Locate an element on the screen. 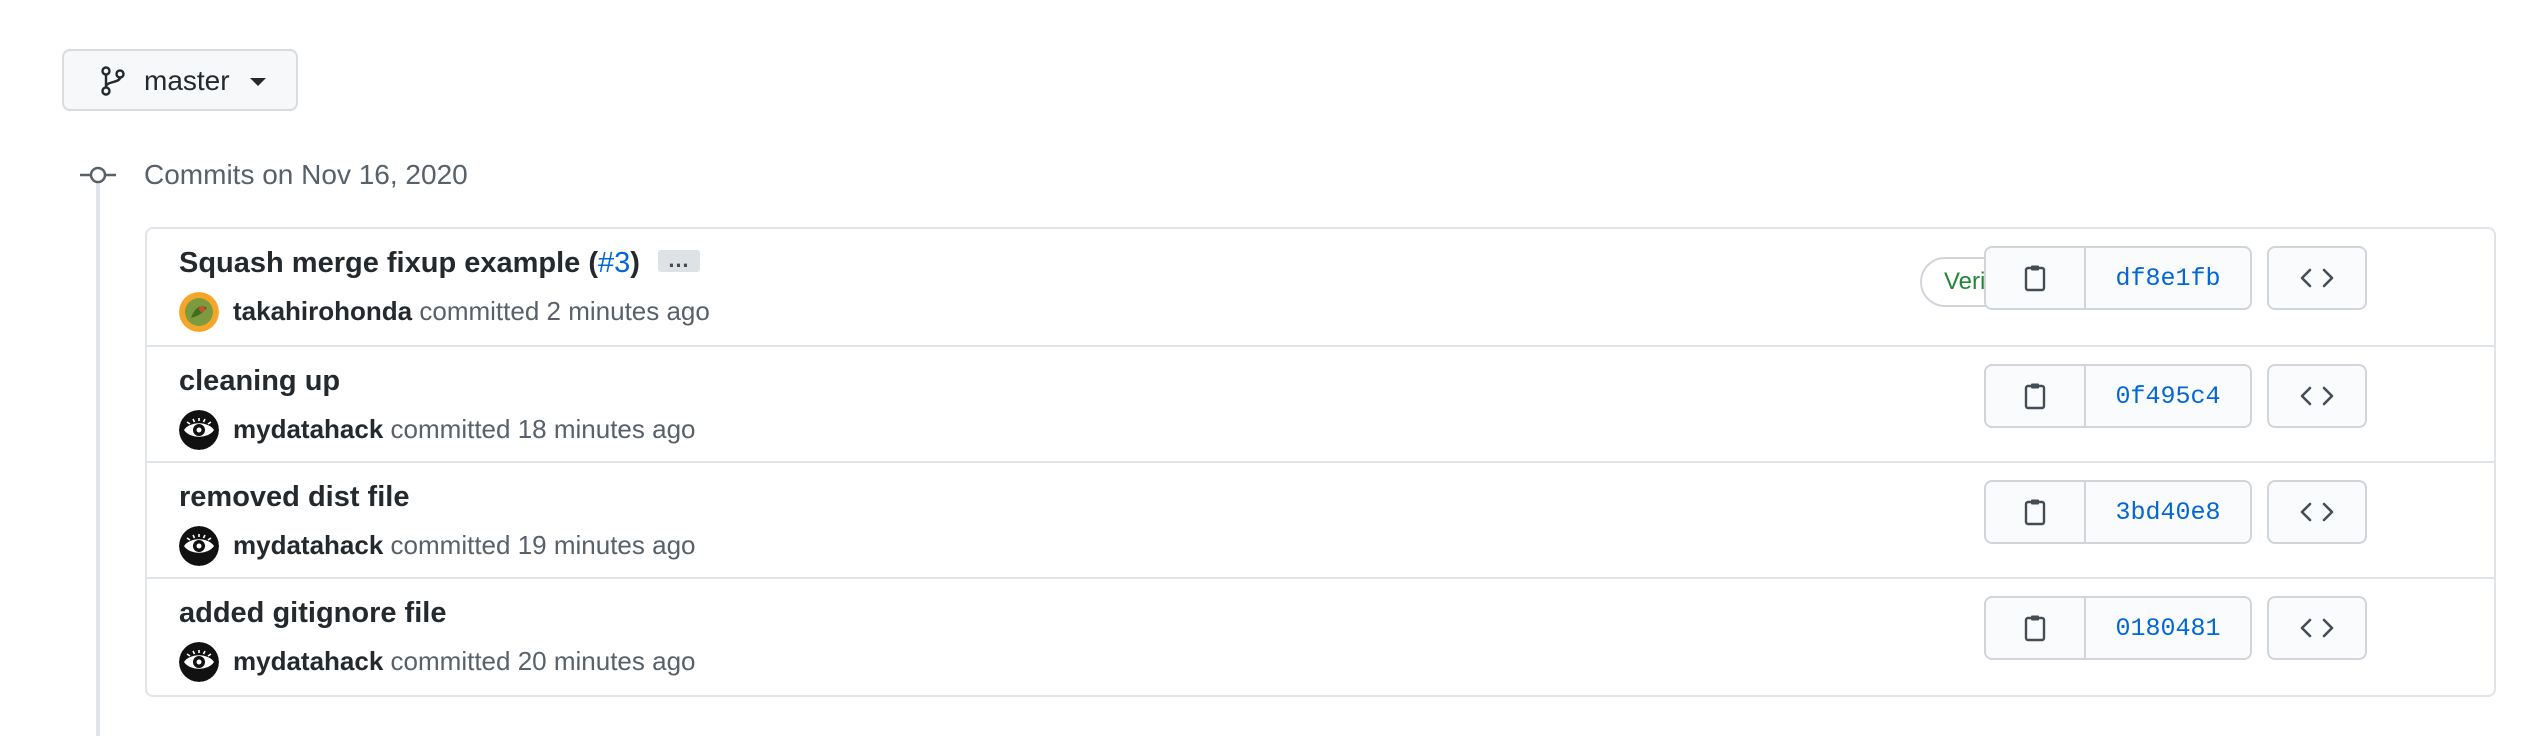  branch-select-button: master is located at coordinates (180, 80).